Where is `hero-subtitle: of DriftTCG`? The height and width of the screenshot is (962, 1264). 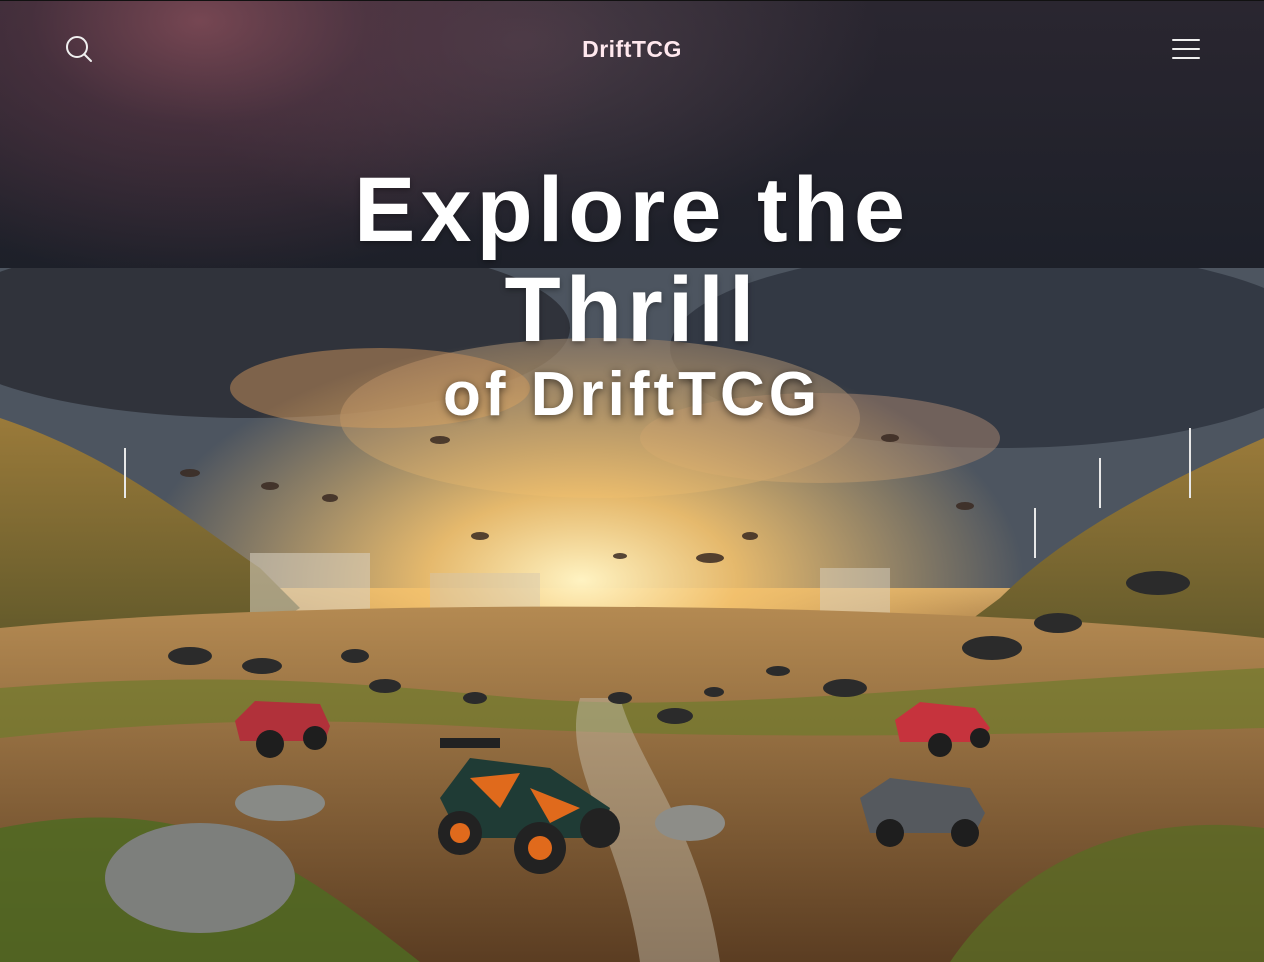 hero-subtitle: of DriftTCG is located at coordinates (632, 394).